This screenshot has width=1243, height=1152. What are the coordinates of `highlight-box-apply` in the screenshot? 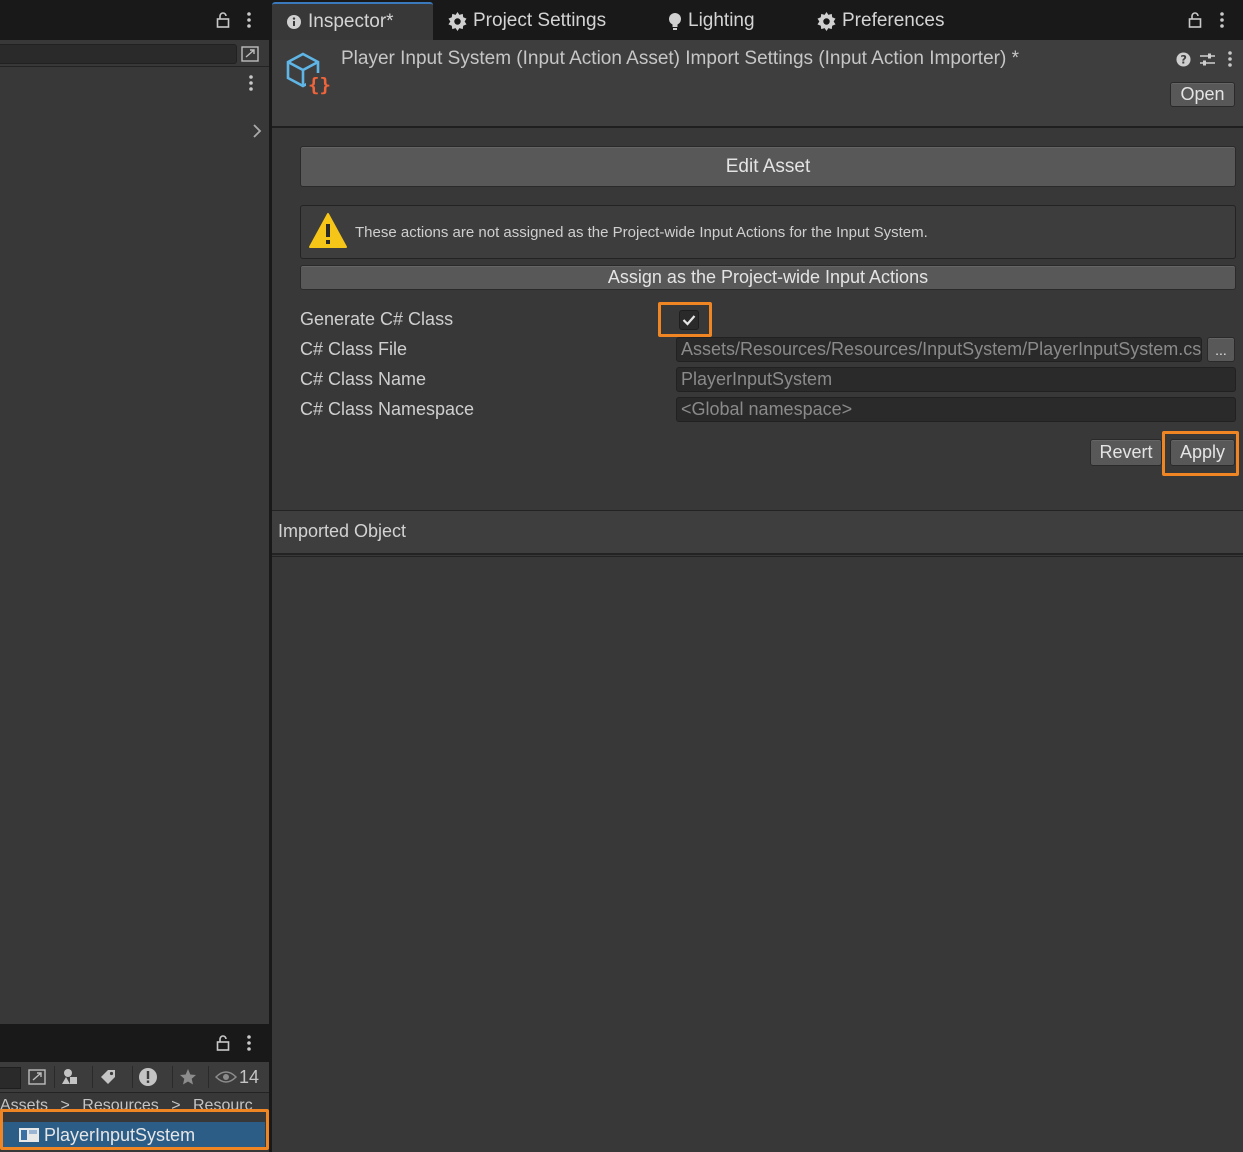 It's located at (1200, 453).